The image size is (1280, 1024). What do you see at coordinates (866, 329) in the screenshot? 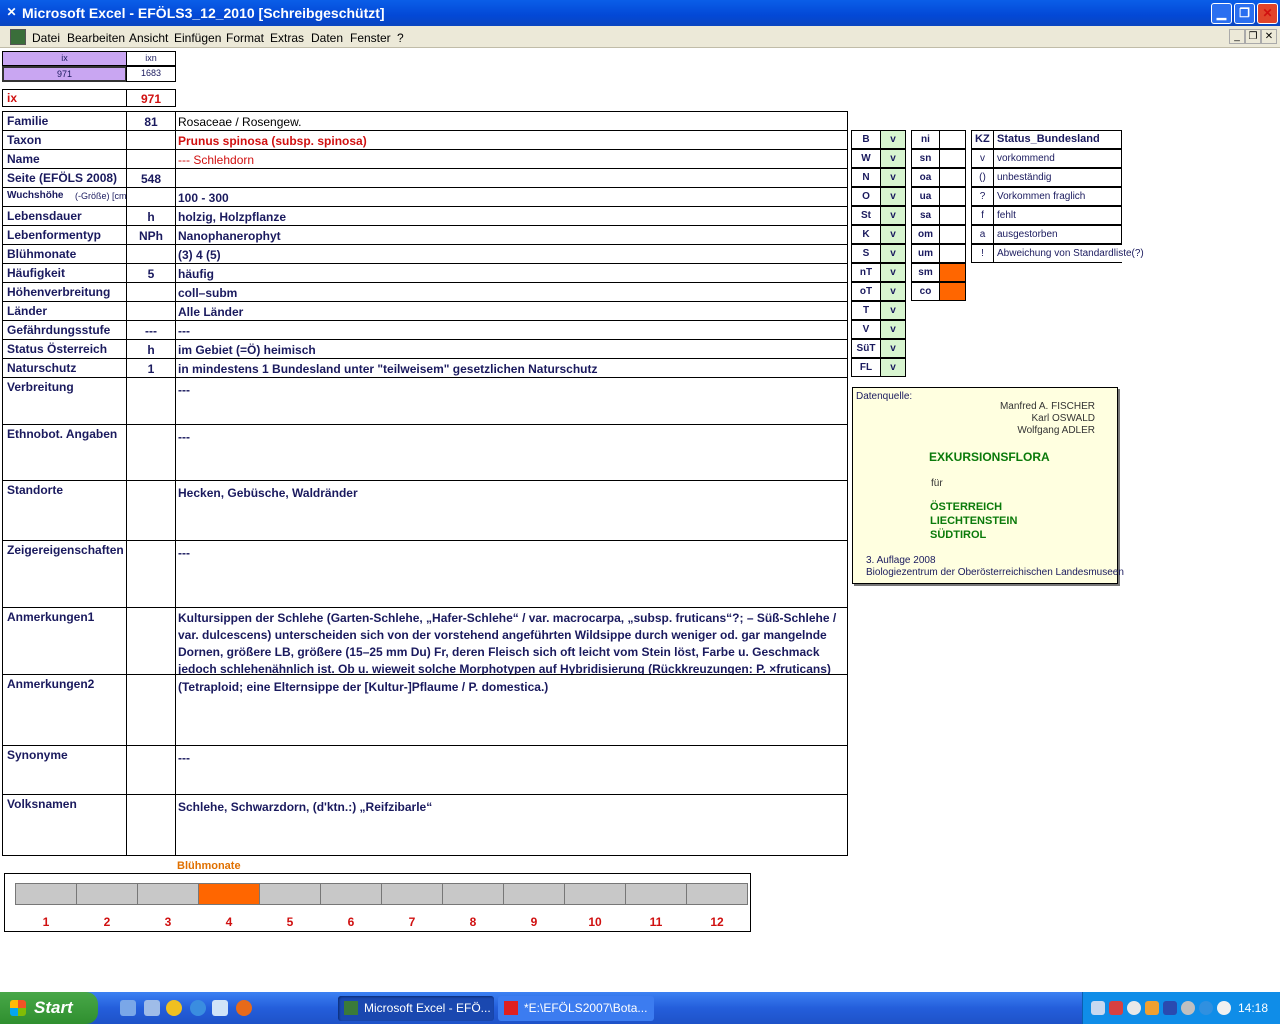
I see `bundesland-code: V` at bounding box center [866, 329].